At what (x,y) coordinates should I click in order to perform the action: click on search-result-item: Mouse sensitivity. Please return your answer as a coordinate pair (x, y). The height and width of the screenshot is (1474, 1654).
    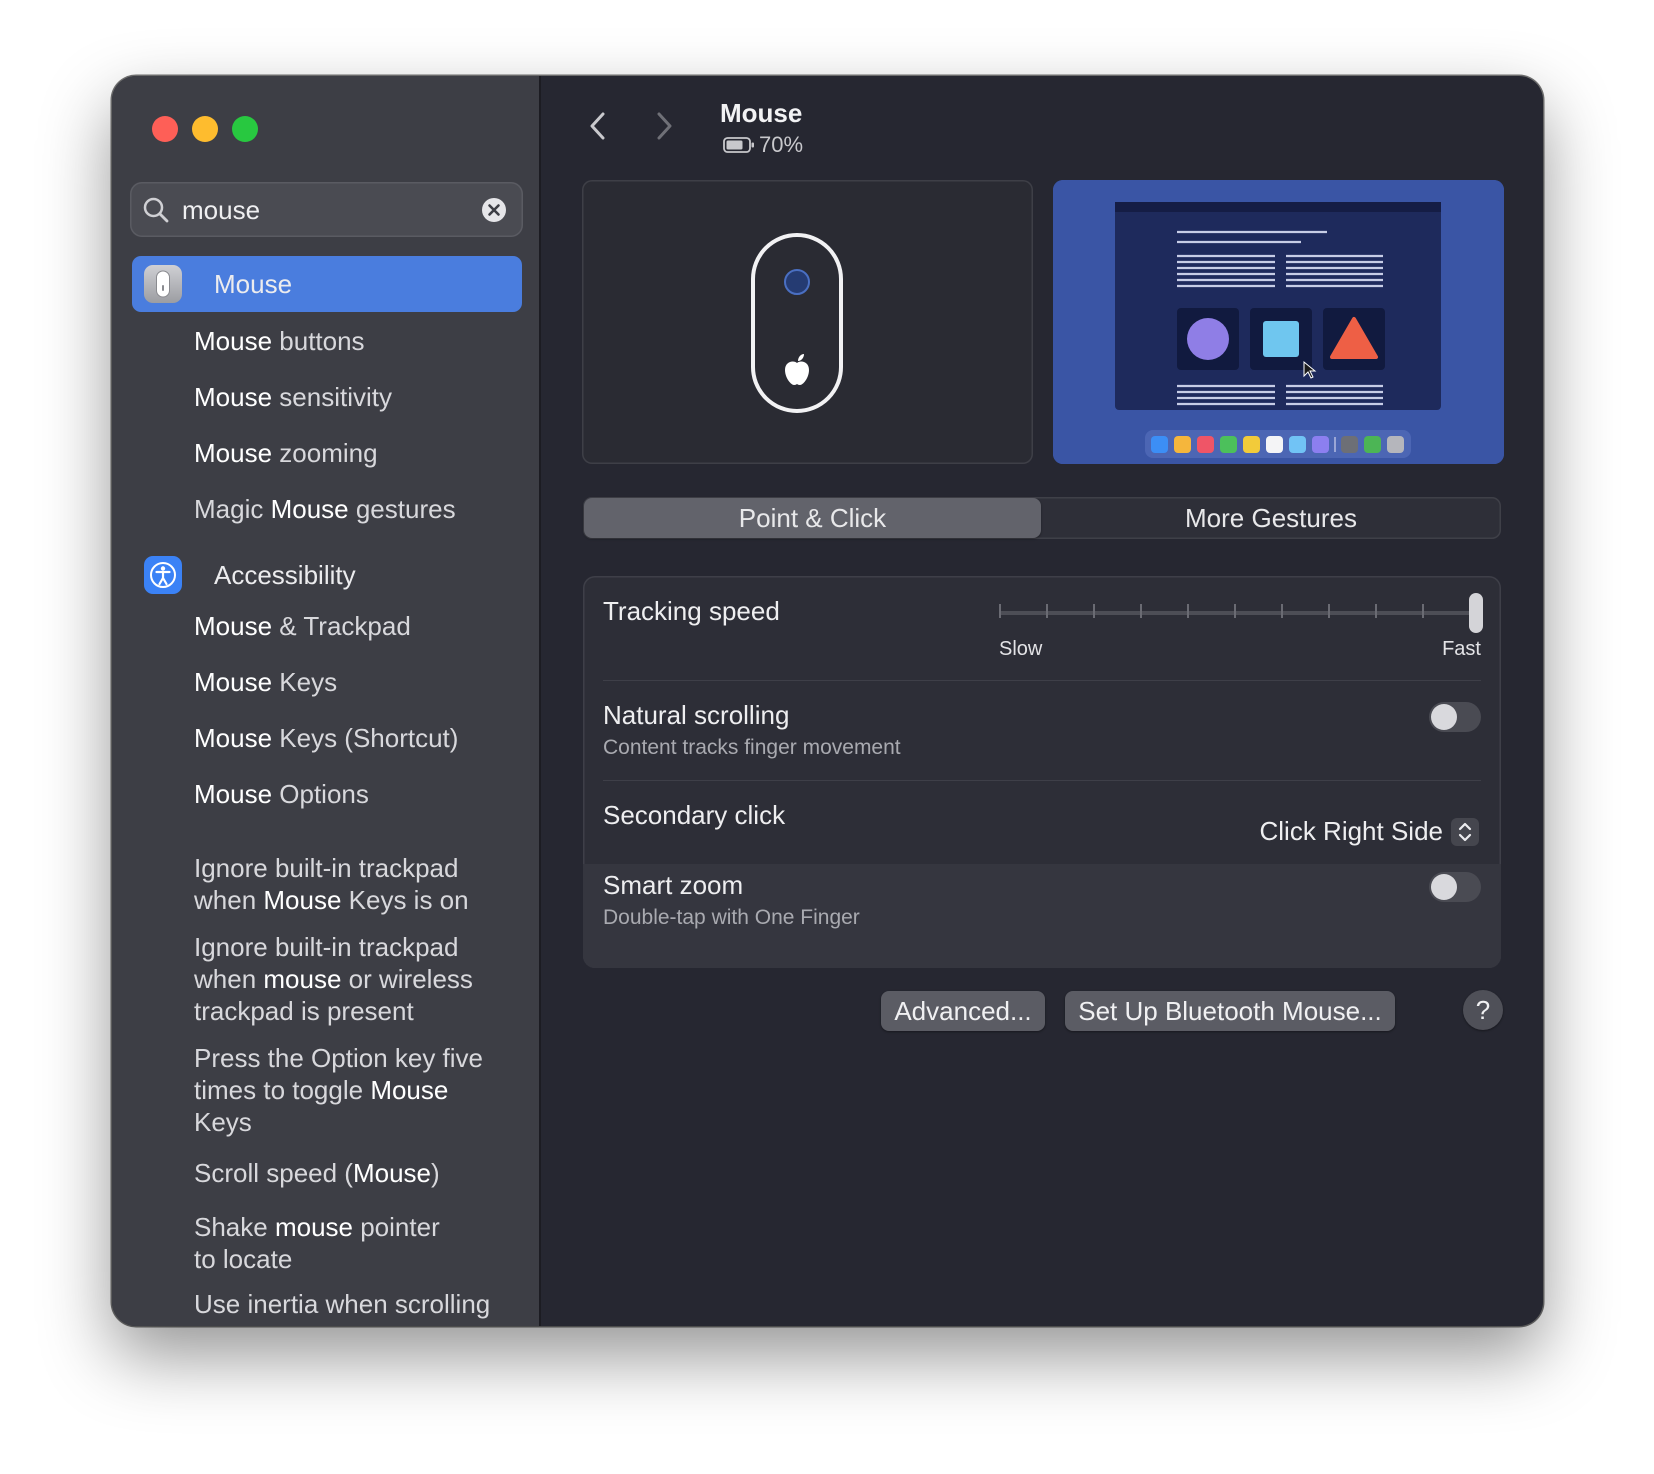
    Looking at the image, I should click on (354, 397).